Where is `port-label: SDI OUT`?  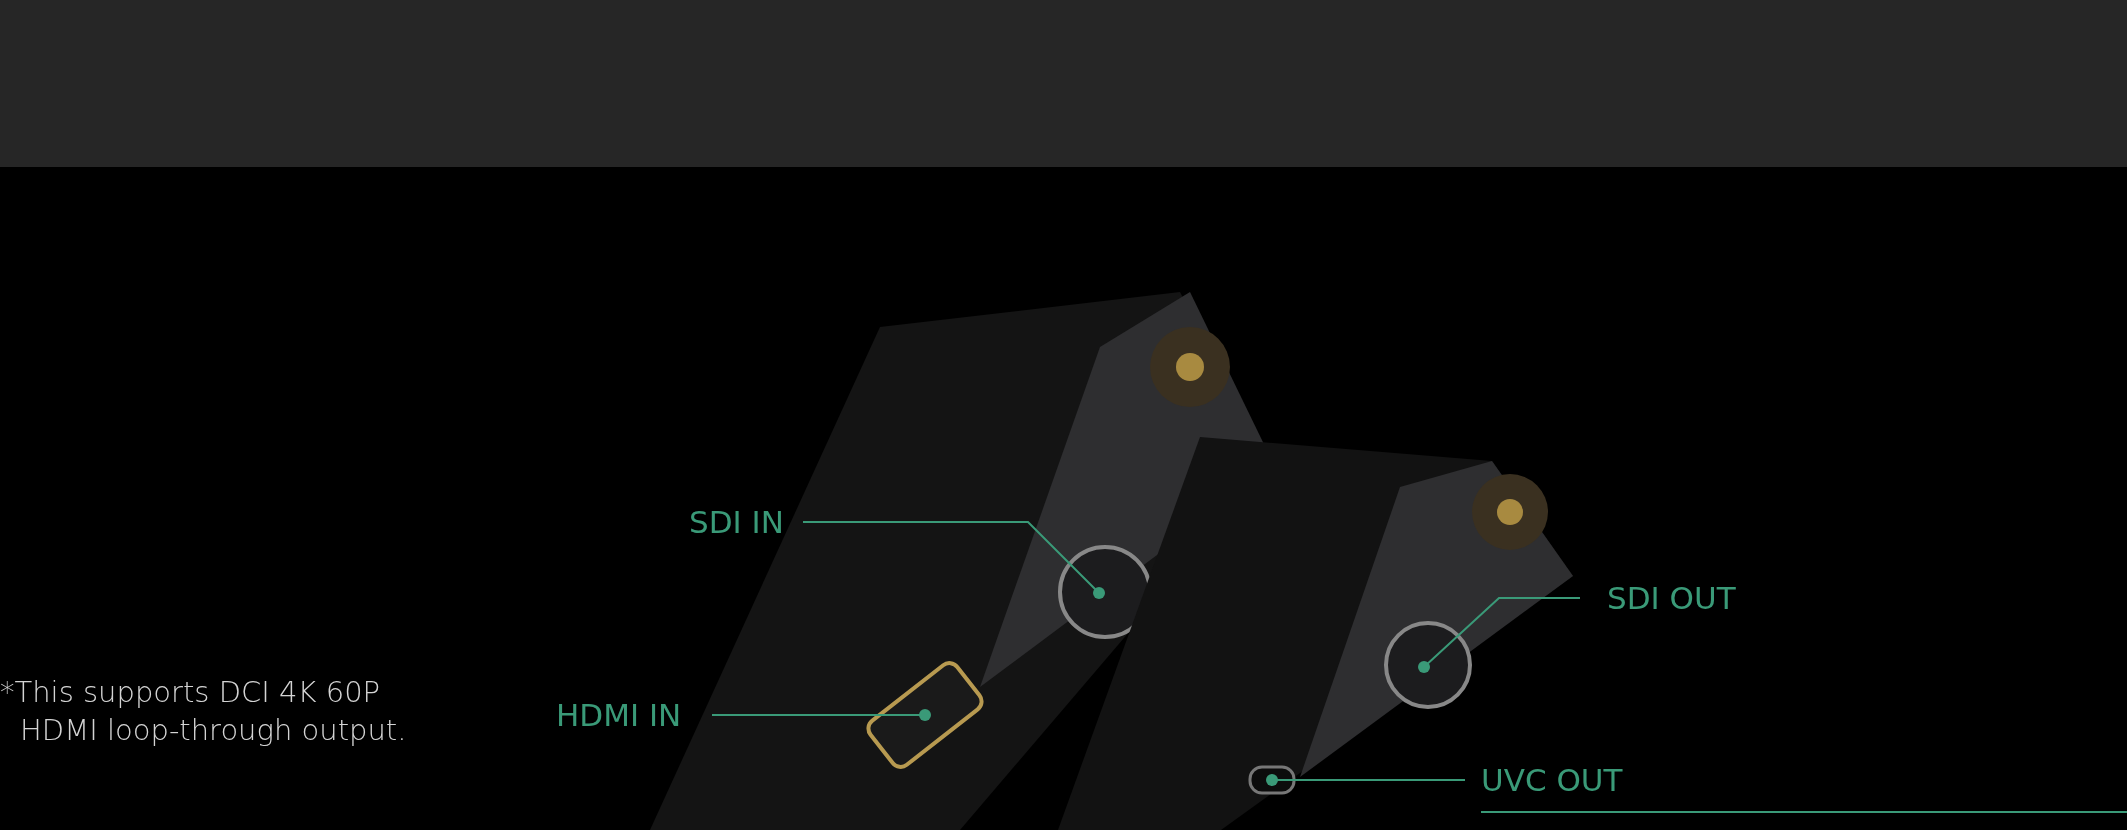
port-label: SDI OUT is located at coordinates (1671, 598).